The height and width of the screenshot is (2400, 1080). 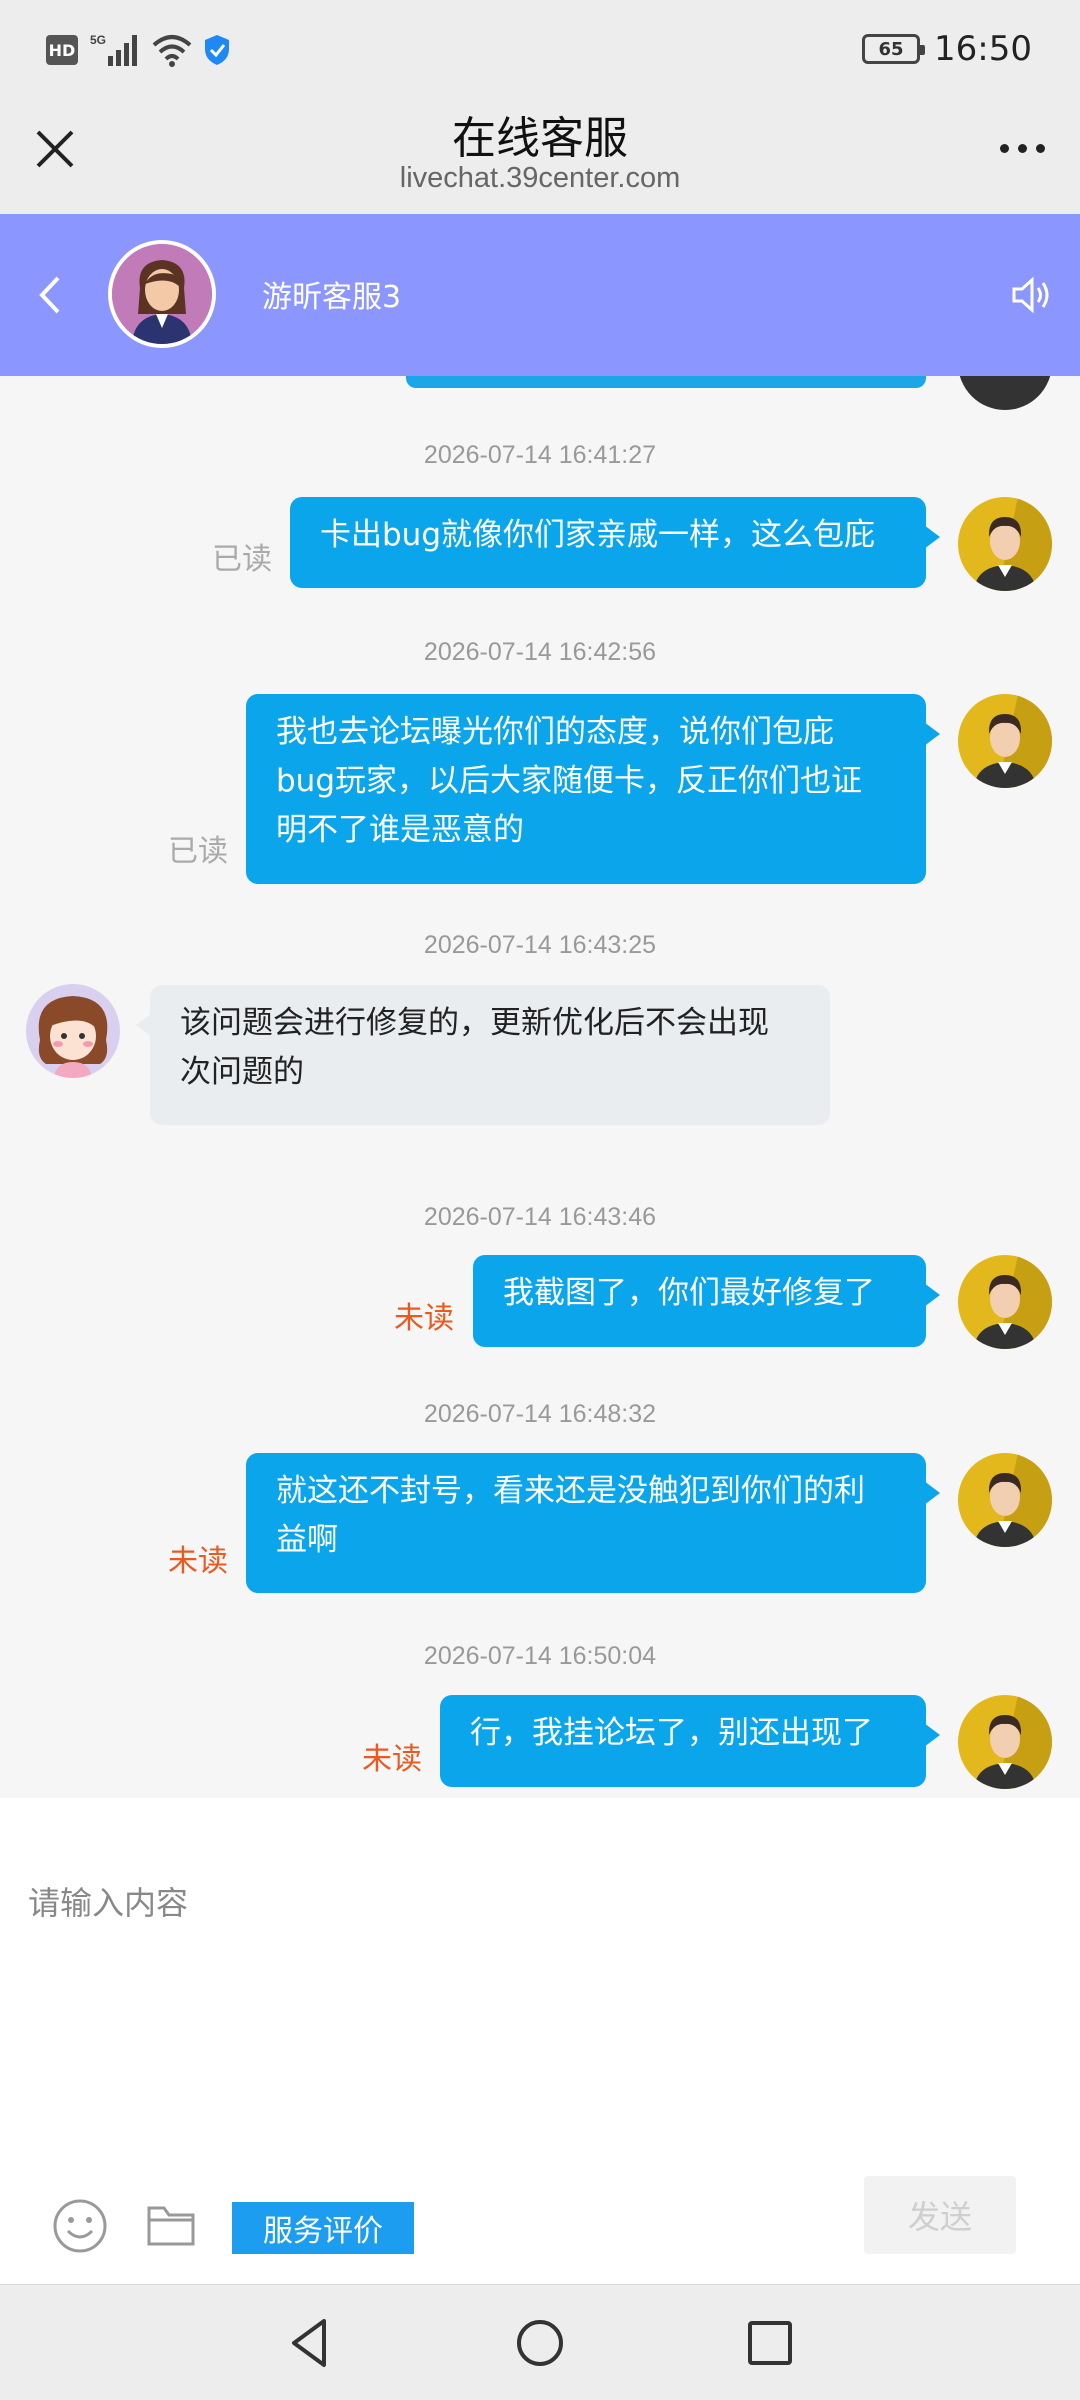 What do you see at coordinates (983, 49) in the screenshot?
I see `clock: 16:50` at bounding box center [983, 49].